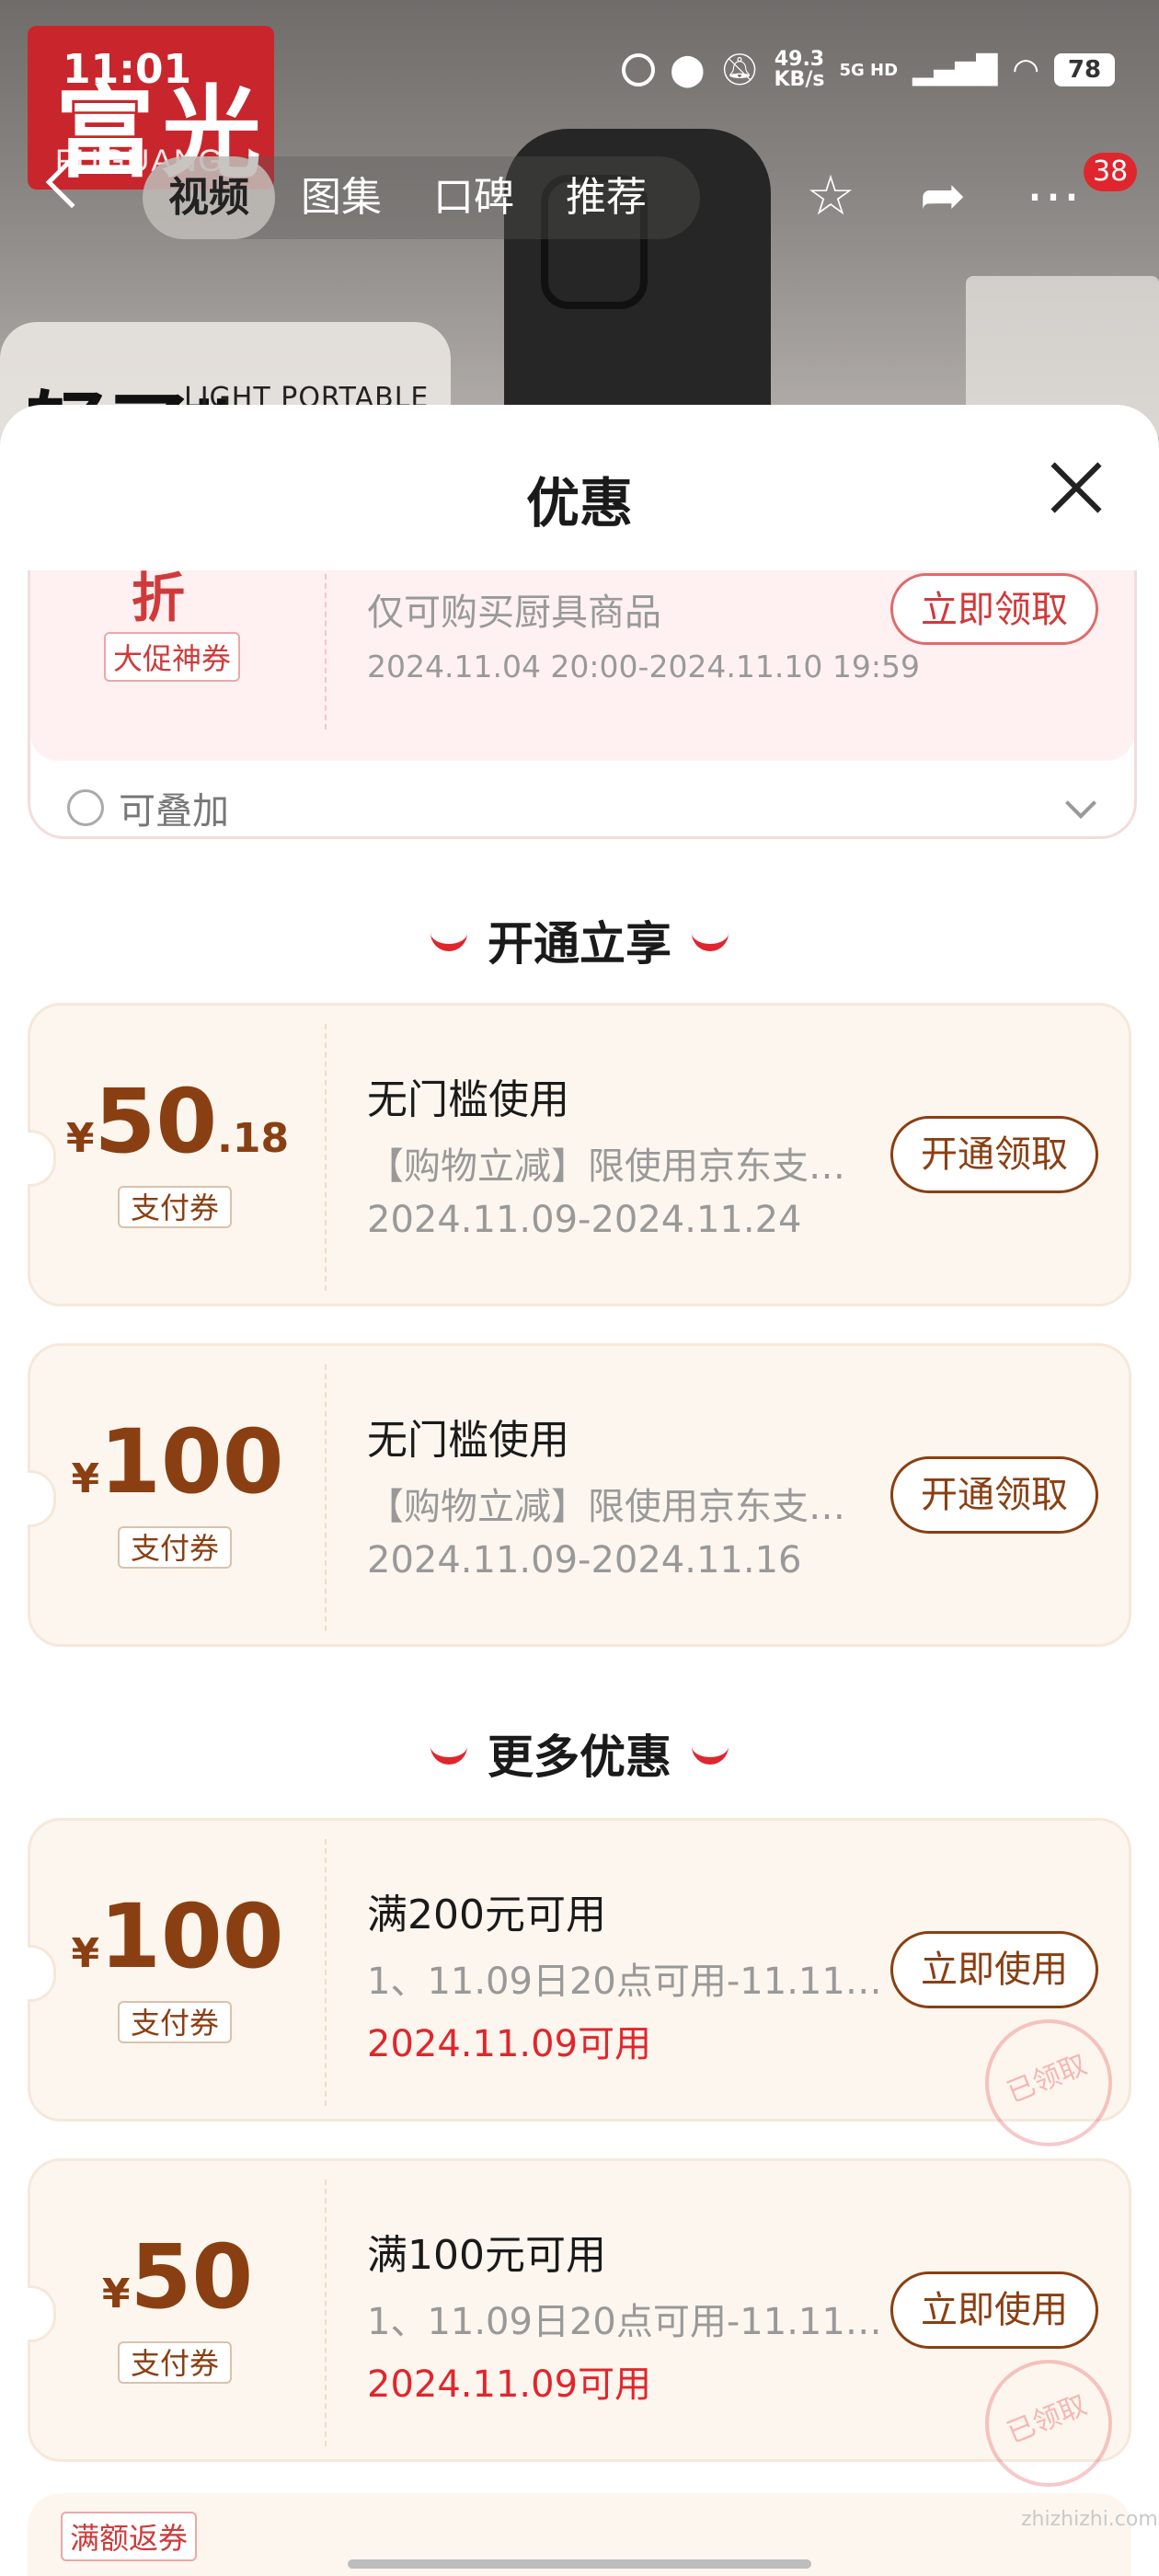  Describe the element at coordinates (579, 944) in the screenshot. I see `section-title-open: 开通立享` at that location.